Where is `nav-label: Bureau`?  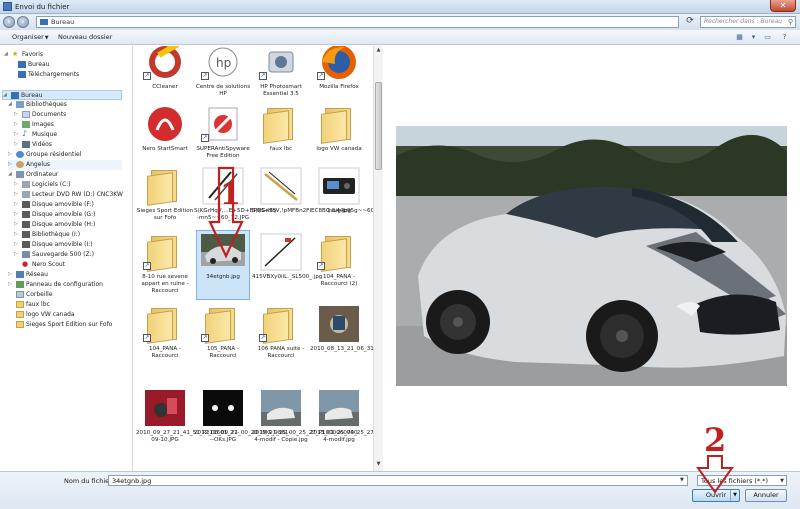
nav-label: Bureau is located at coordinates (32, 95).